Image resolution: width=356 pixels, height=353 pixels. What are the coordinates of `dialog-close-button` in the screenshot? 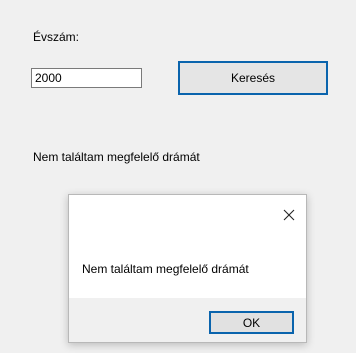 It's located at (289, 215).